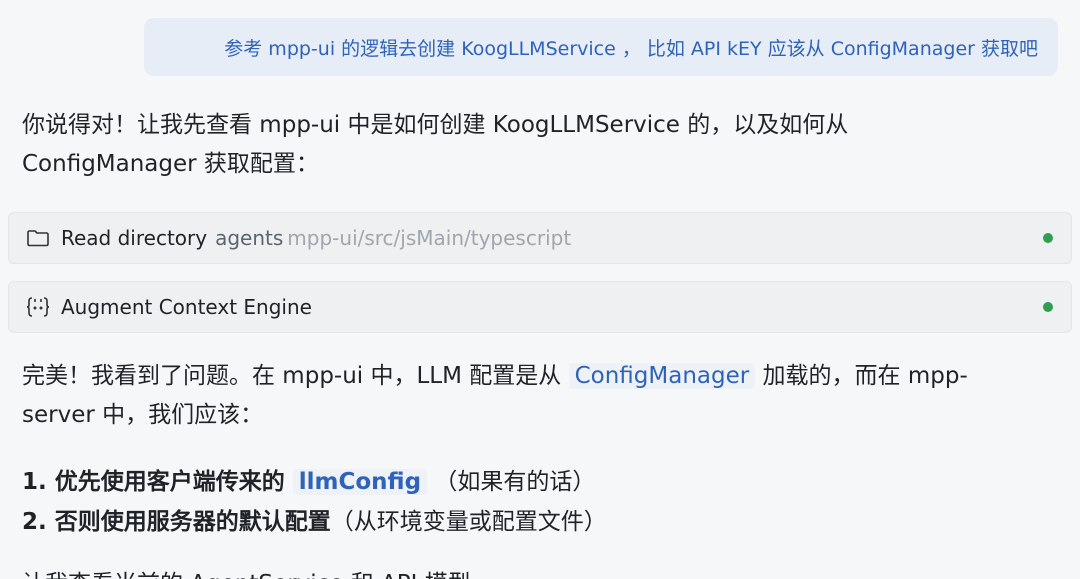 The width and height of the screenshot is (1080, 579). Describe the element at coordinates (192, 522) in the screenshot. I see `list-bold-text: 否则使用服务器的默认配置` at that location.